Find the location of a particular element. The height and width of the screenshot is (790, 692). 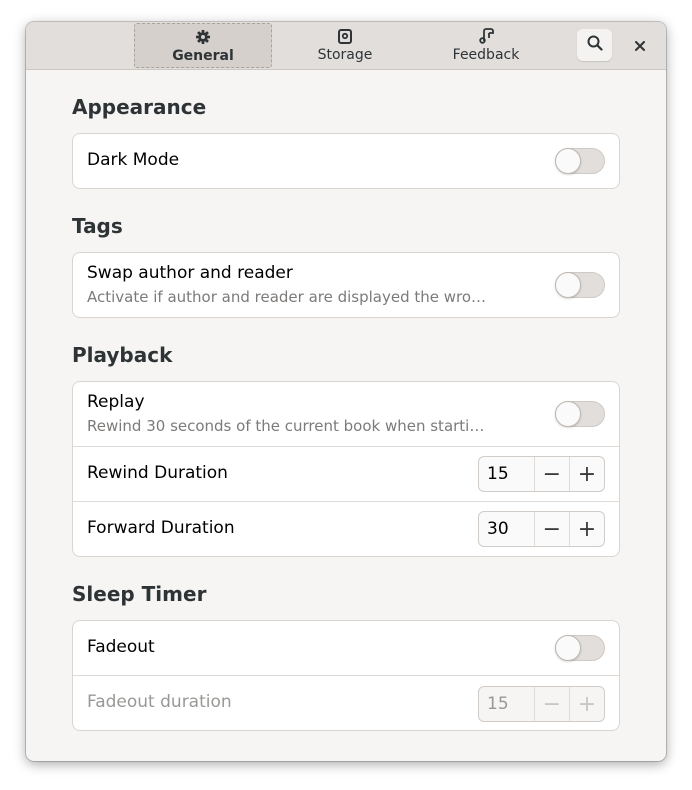

dark-mode-row: Dark Mode is located at coordinates (346, 161).